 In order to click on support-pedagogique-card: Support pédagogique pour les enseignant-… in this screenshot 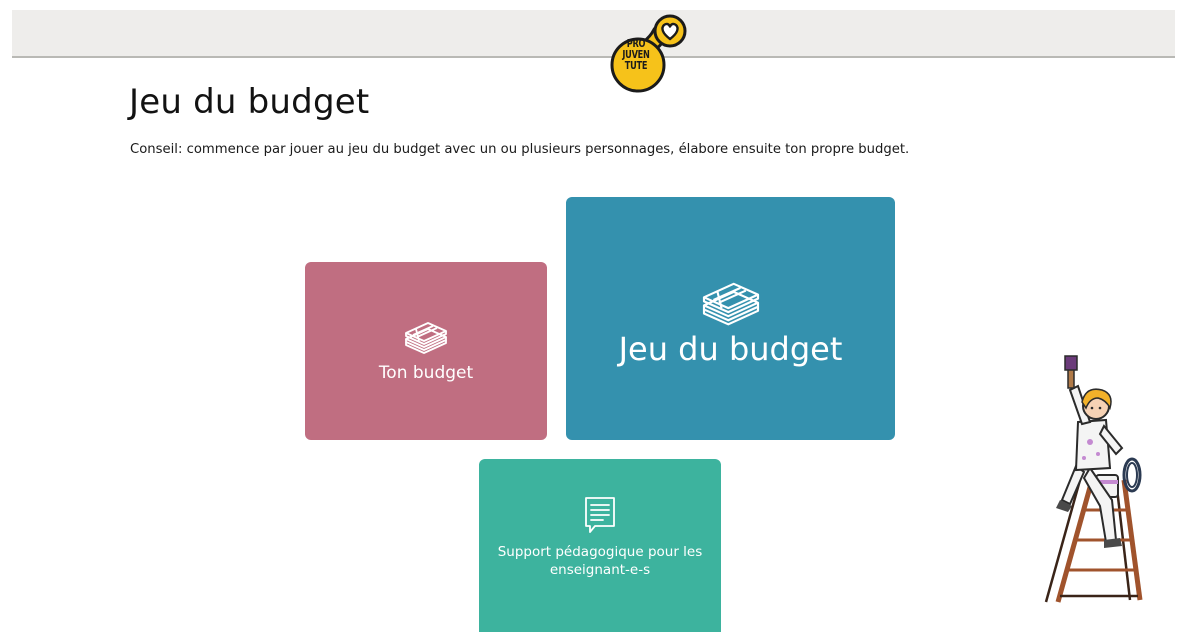, I will do `click(600, 545)`.